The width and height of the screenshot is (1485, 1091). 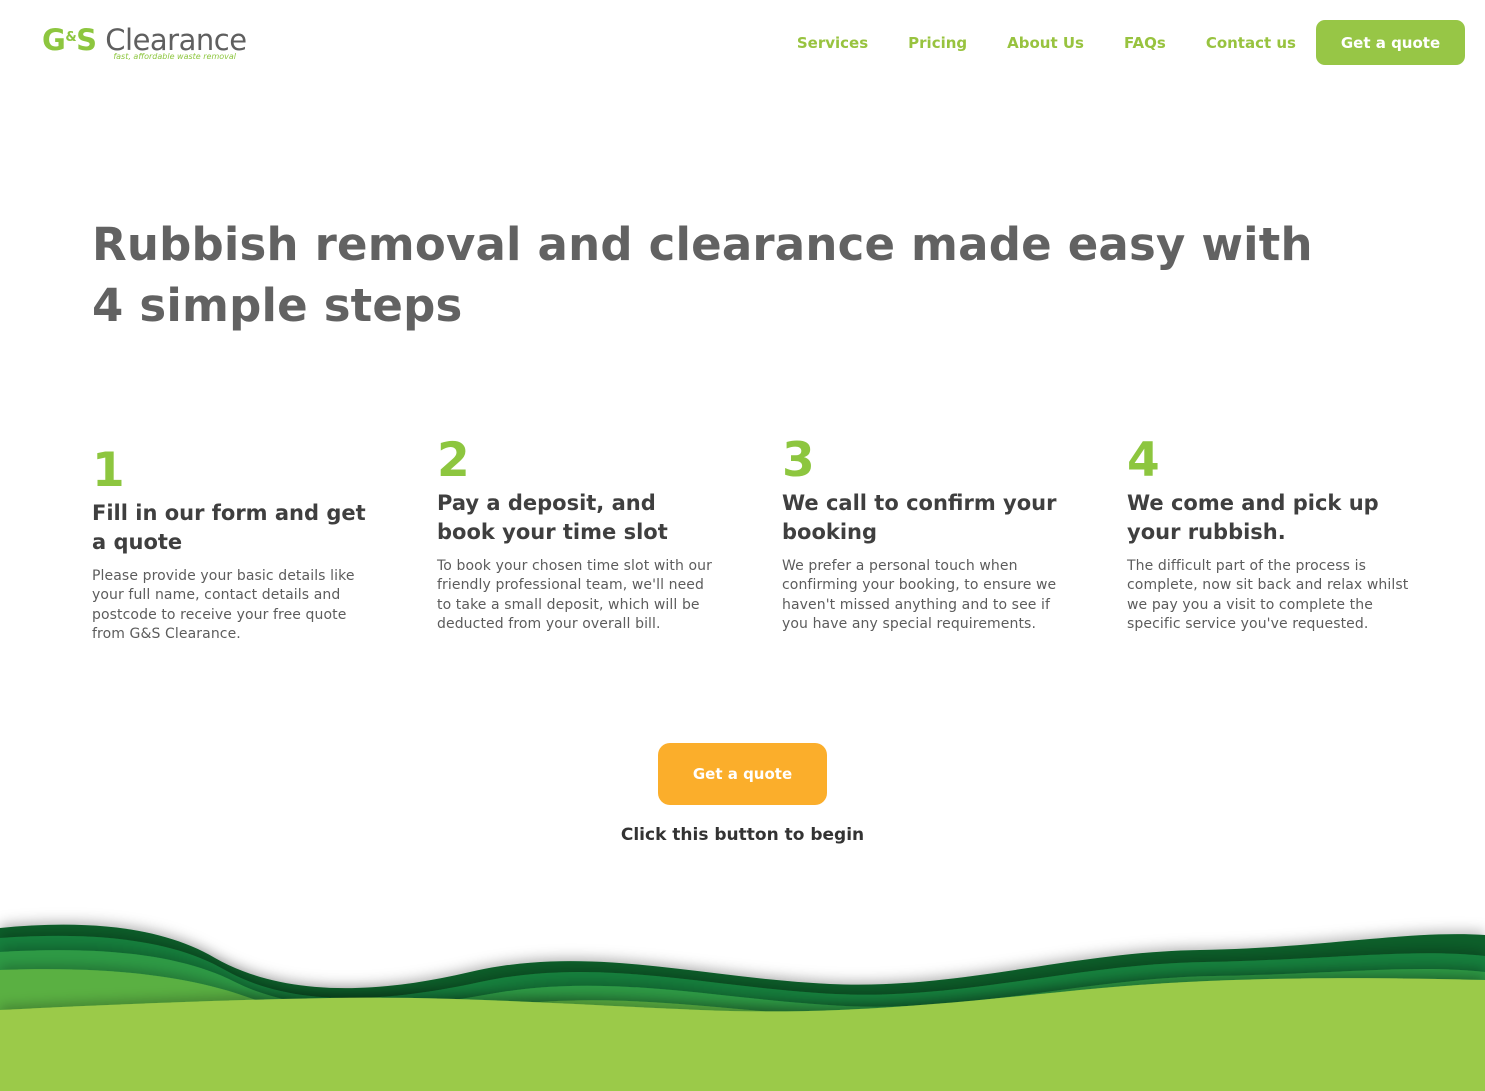 What do you see at coordinates (742, 835) in the screenshot?
I see `cta-caption: Click this button to begin` at bounding box center [742, 835].